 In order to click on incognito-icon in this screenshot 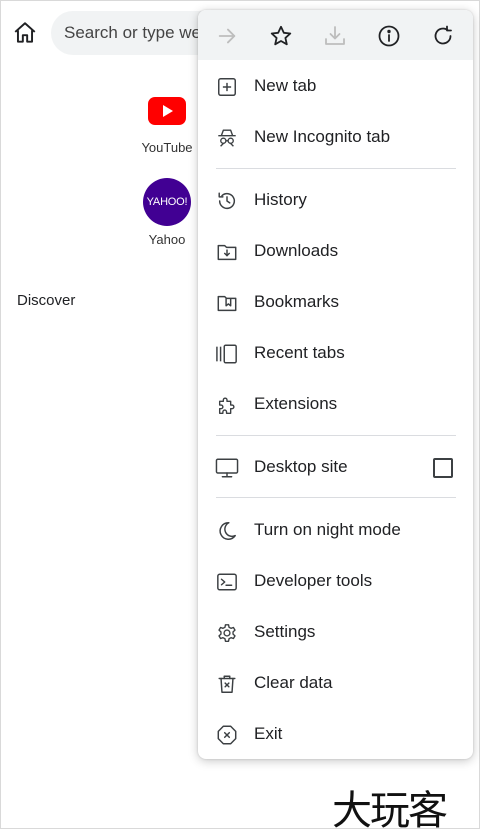, I will do `click(227, 138)`.